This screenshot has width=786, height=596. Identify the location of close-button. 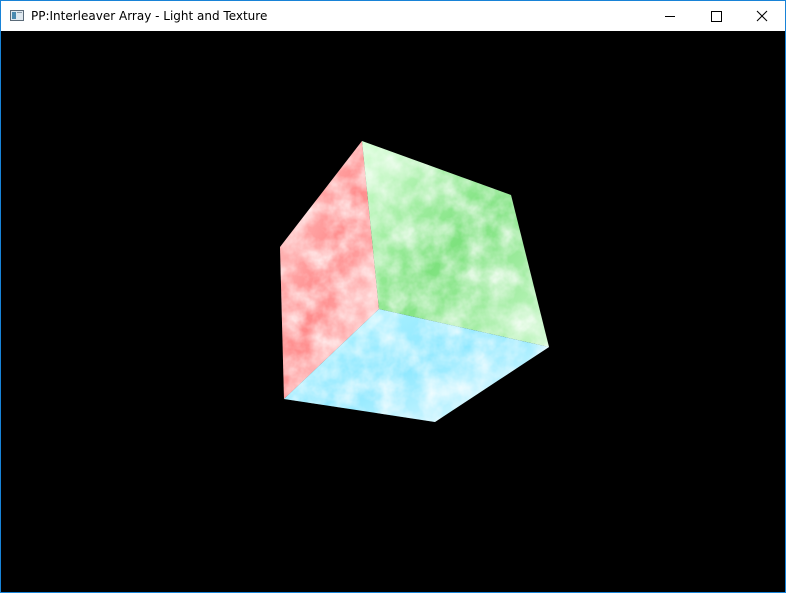
(762, 16).